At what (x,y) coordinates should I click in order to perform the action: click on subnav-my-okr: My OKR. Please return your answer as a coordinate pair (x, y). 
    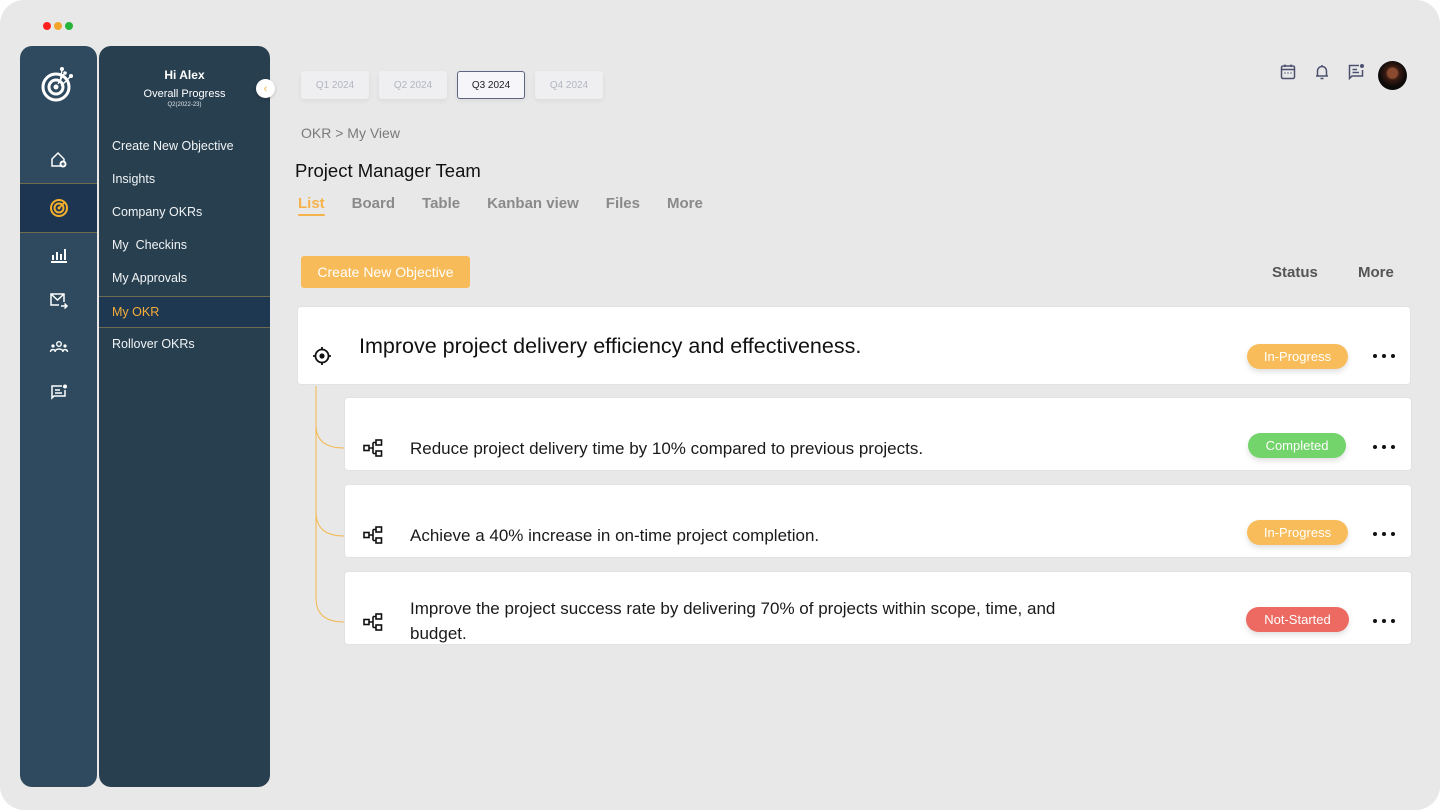
    Looking at the image, I should click on (184, 312).